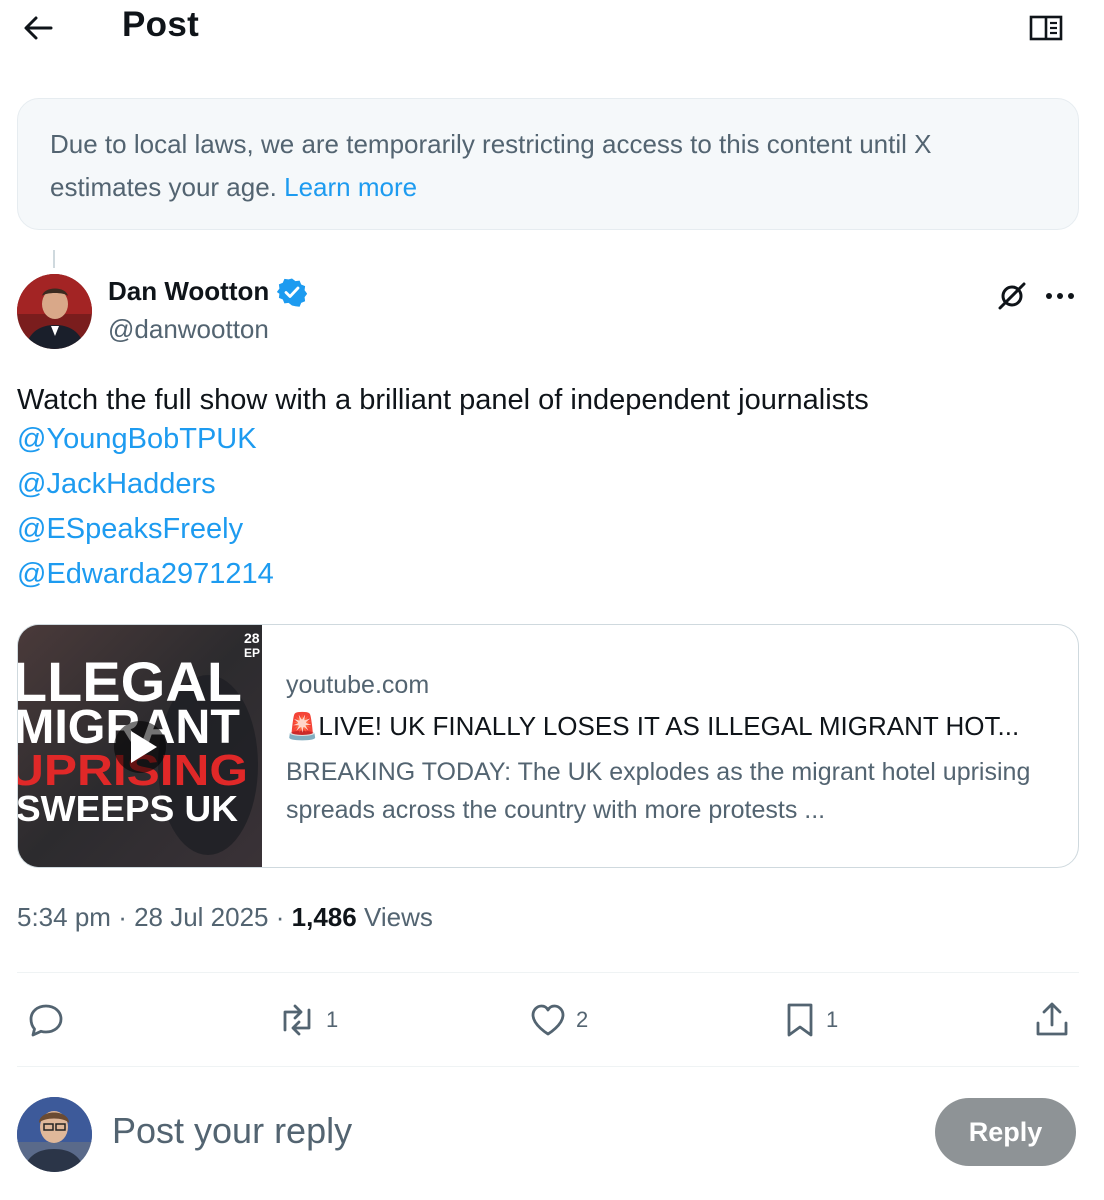  What do you see at coordinates (398, 917) in the screenshot?
I see `views-label: Views` at bounding box center [398, 917].